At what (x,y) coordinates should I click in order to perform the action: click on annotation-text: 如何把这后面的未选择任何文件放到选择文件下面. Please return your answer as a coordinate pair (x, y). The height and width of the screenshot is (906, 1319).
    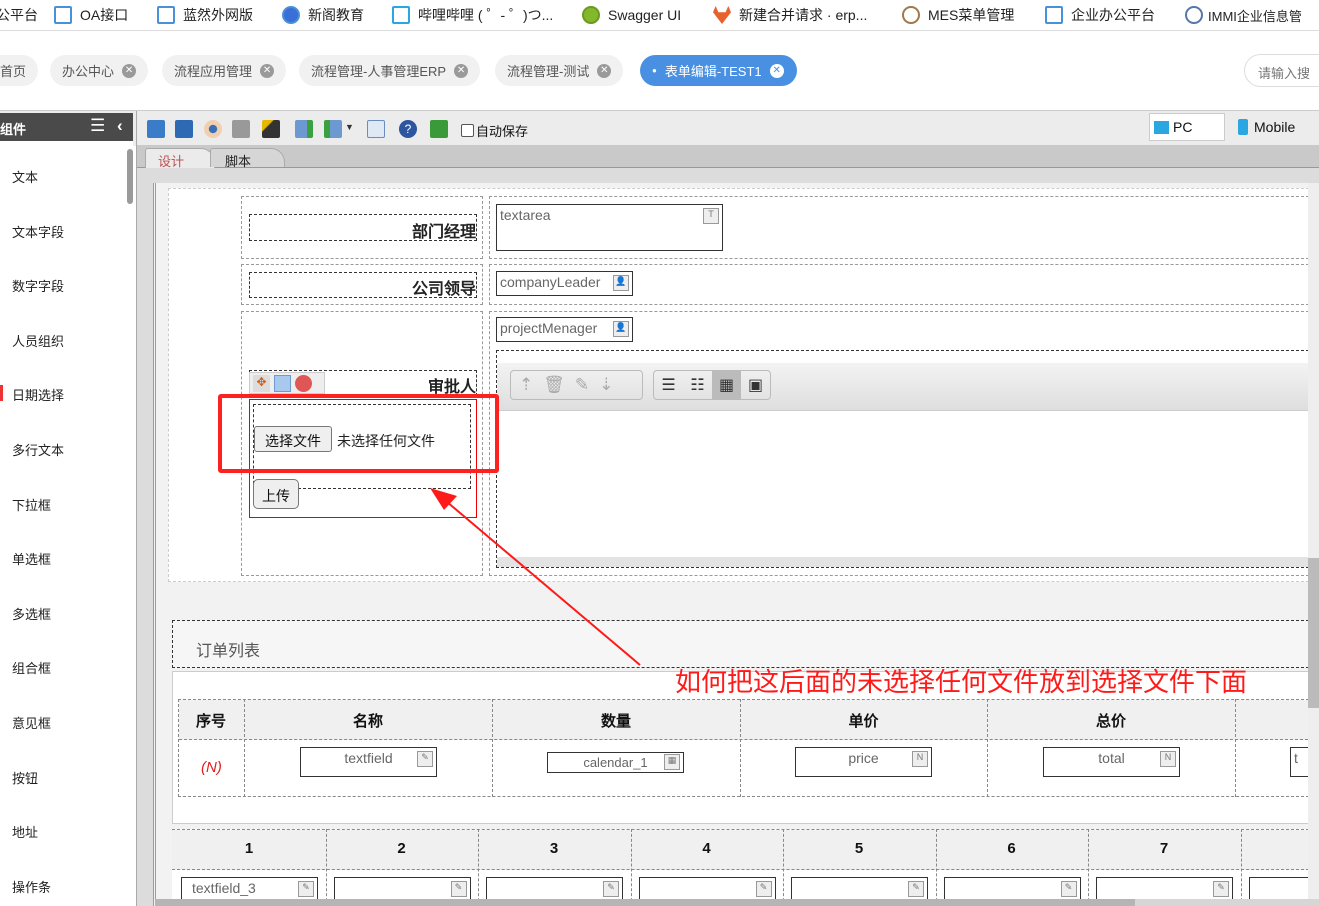
    Looking at the image, I should click on (961, 682).